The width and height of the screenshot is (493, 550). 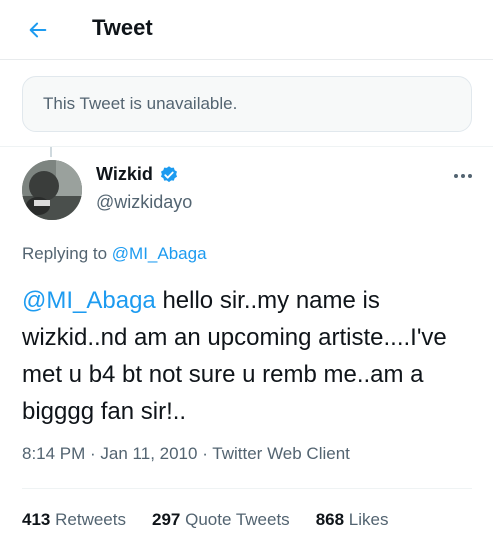 I want to click on tweet-source: Twitter Web Client, so click(x=281, y=453).